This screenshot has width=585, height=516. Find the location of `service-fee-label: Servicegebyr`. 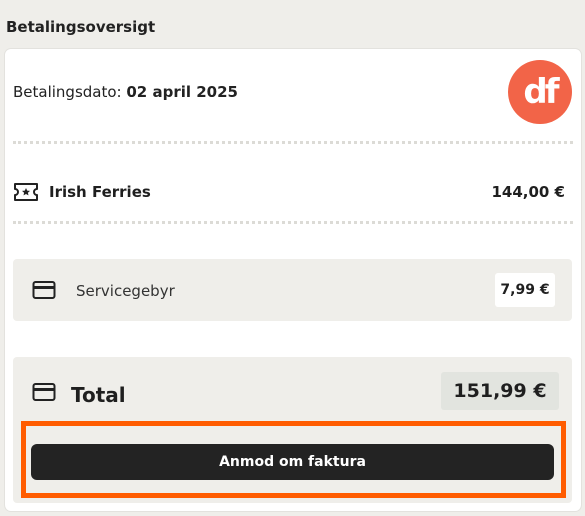

service-fee-label: Servicegebyr is located at coordinates (125, 291).